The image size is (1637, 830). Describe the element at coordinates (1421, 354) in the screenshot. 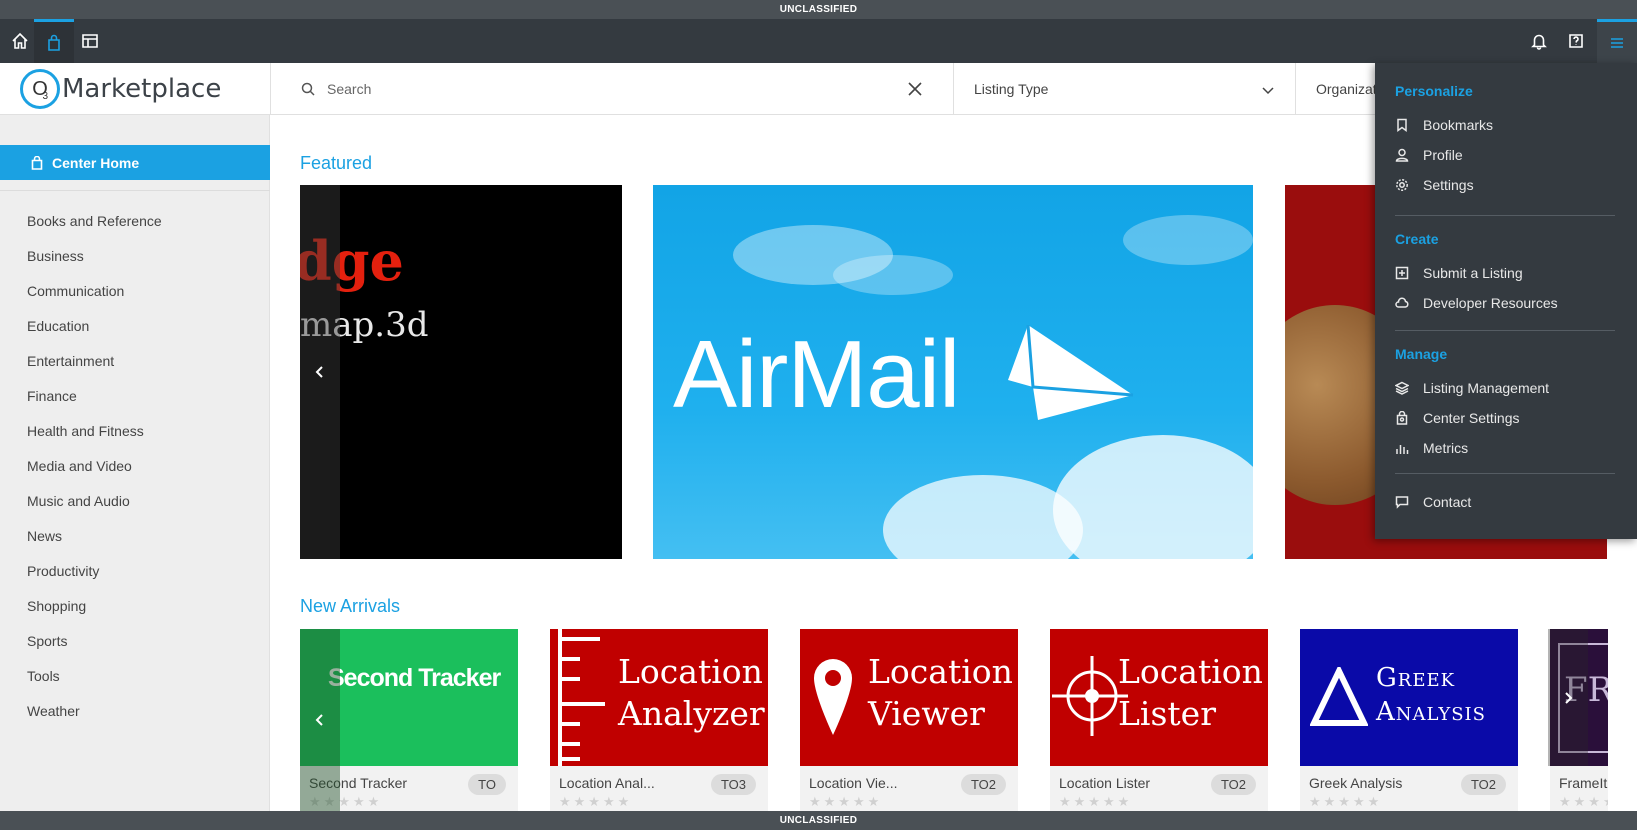

I see `manage-heading: Manage` at that location.